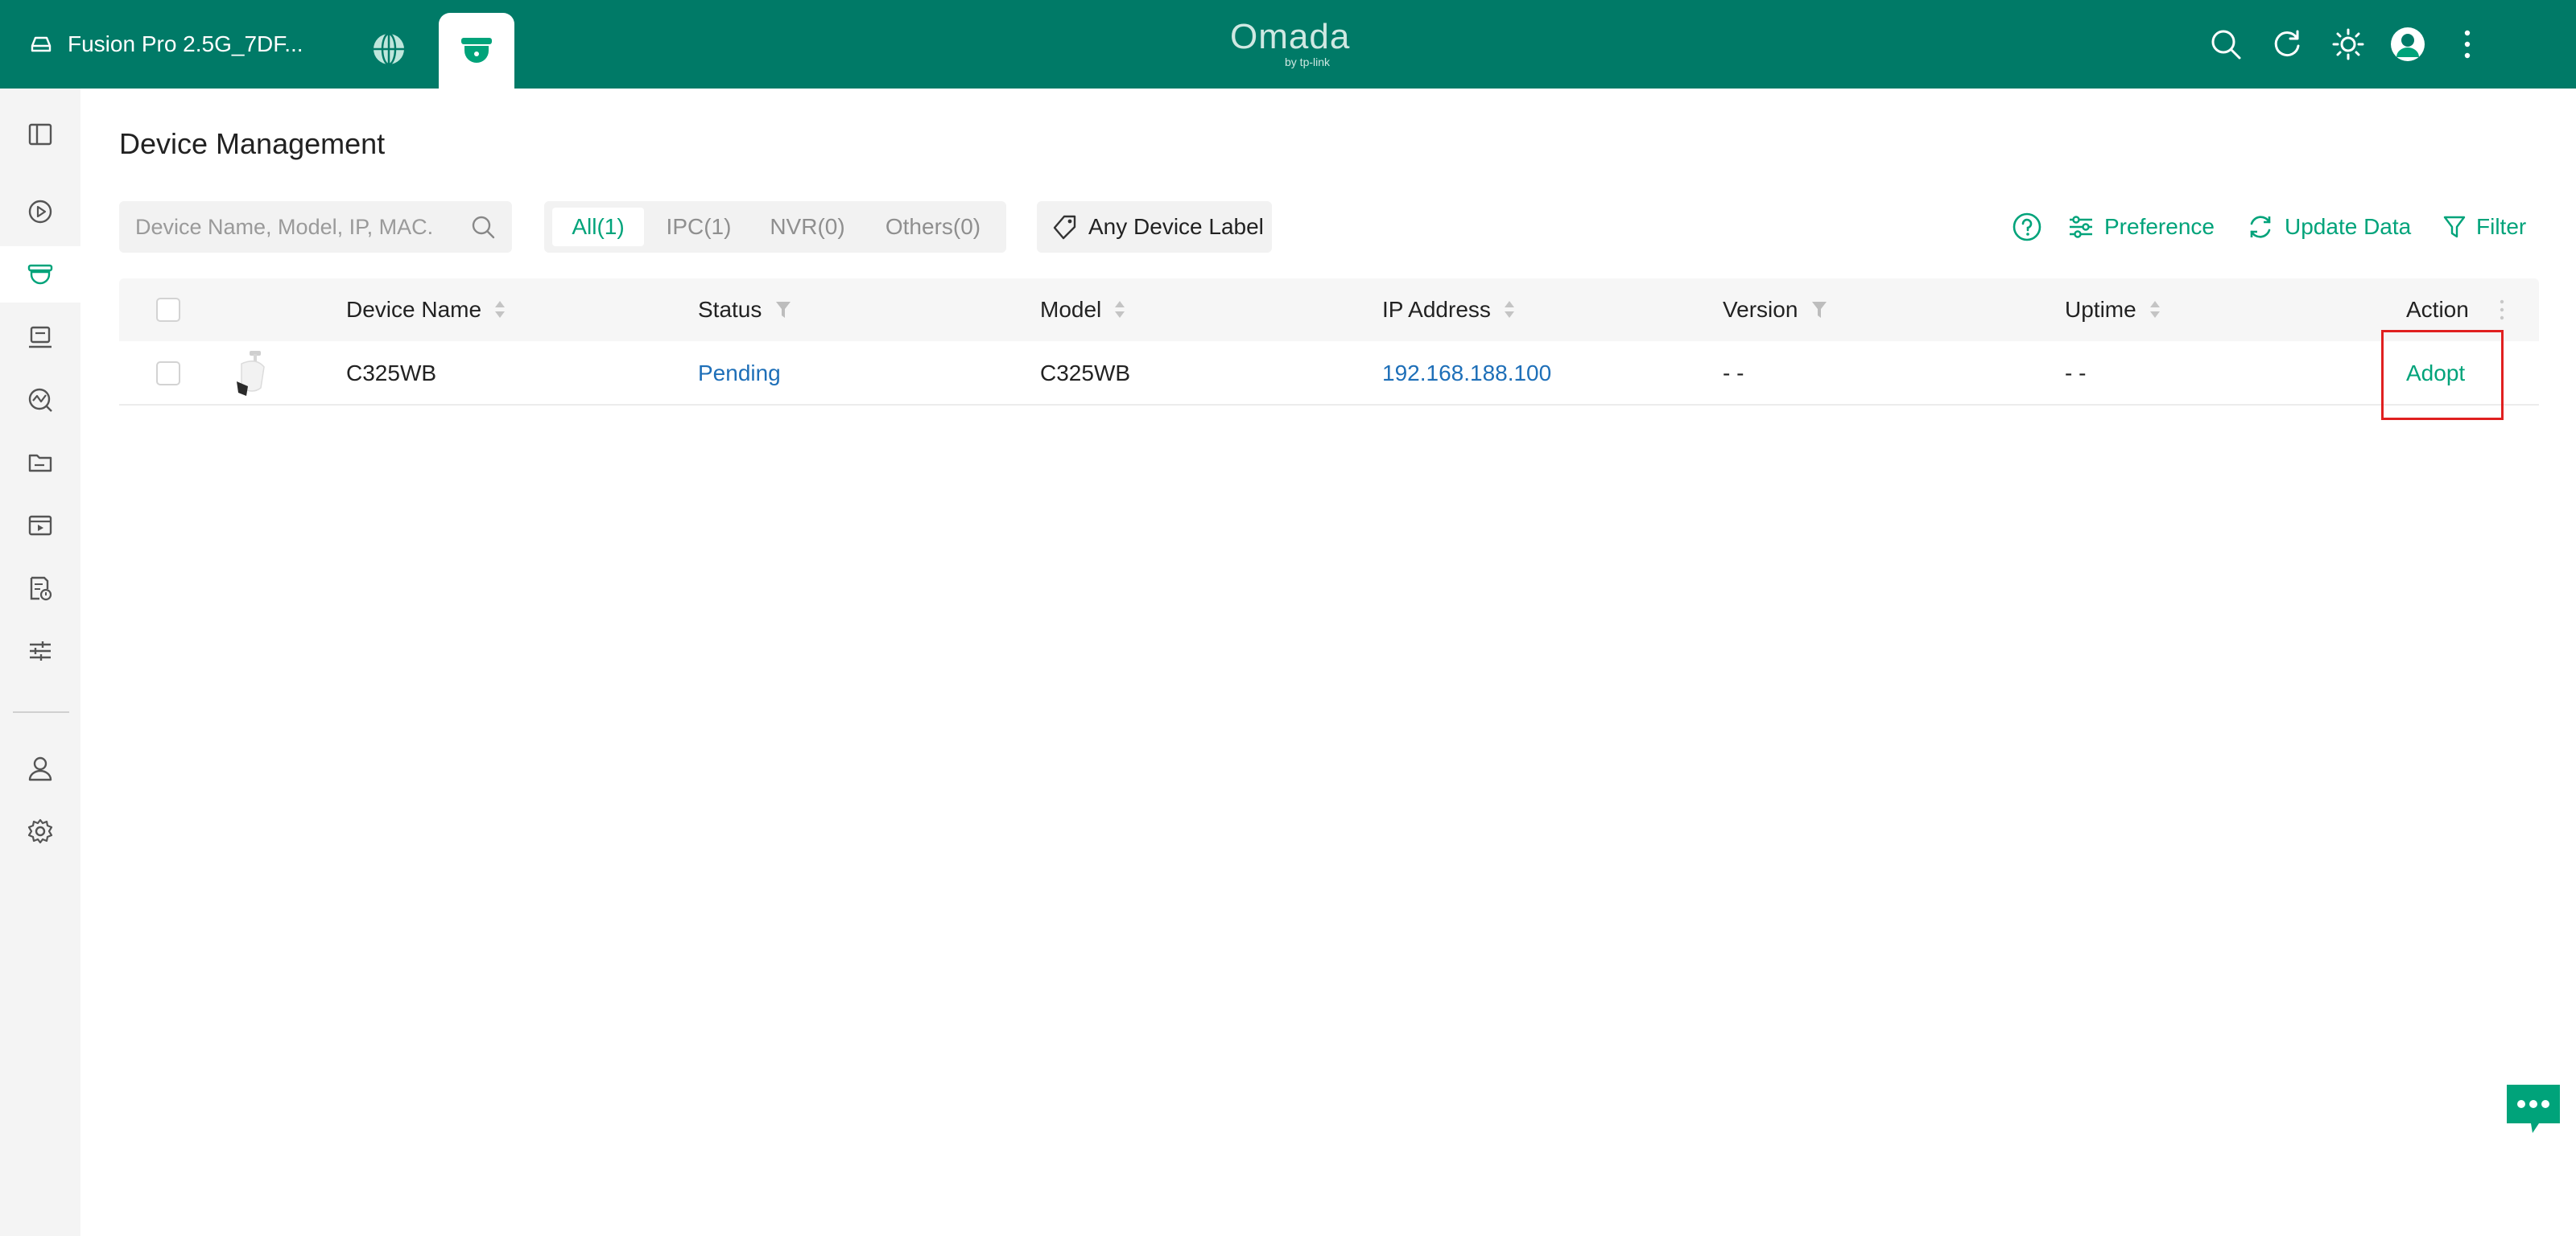 The height and width of the screenshot is (1236, 2576). I want to click on column-version: Version, so click(1775, 309).